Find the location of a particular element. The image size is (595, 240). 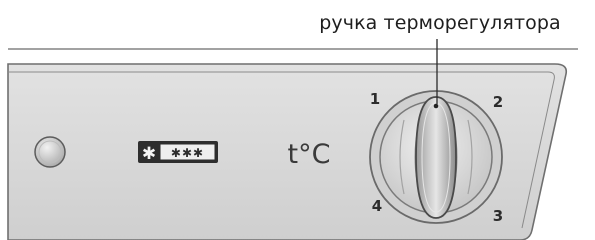

freezer-big-star: ✱ is located at coordinates (149, 154).